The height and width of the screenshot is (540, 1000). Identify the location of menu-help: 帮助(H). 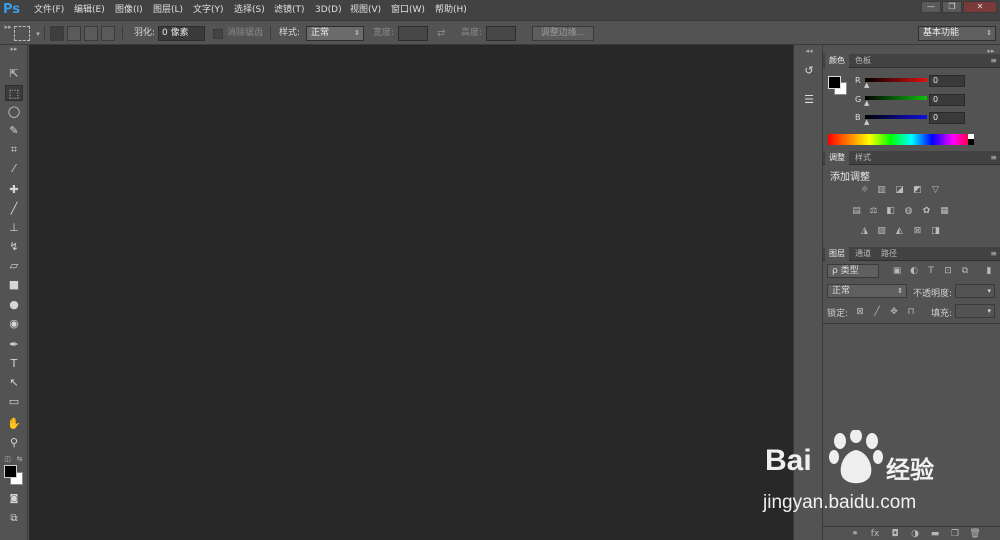
(451, 10).